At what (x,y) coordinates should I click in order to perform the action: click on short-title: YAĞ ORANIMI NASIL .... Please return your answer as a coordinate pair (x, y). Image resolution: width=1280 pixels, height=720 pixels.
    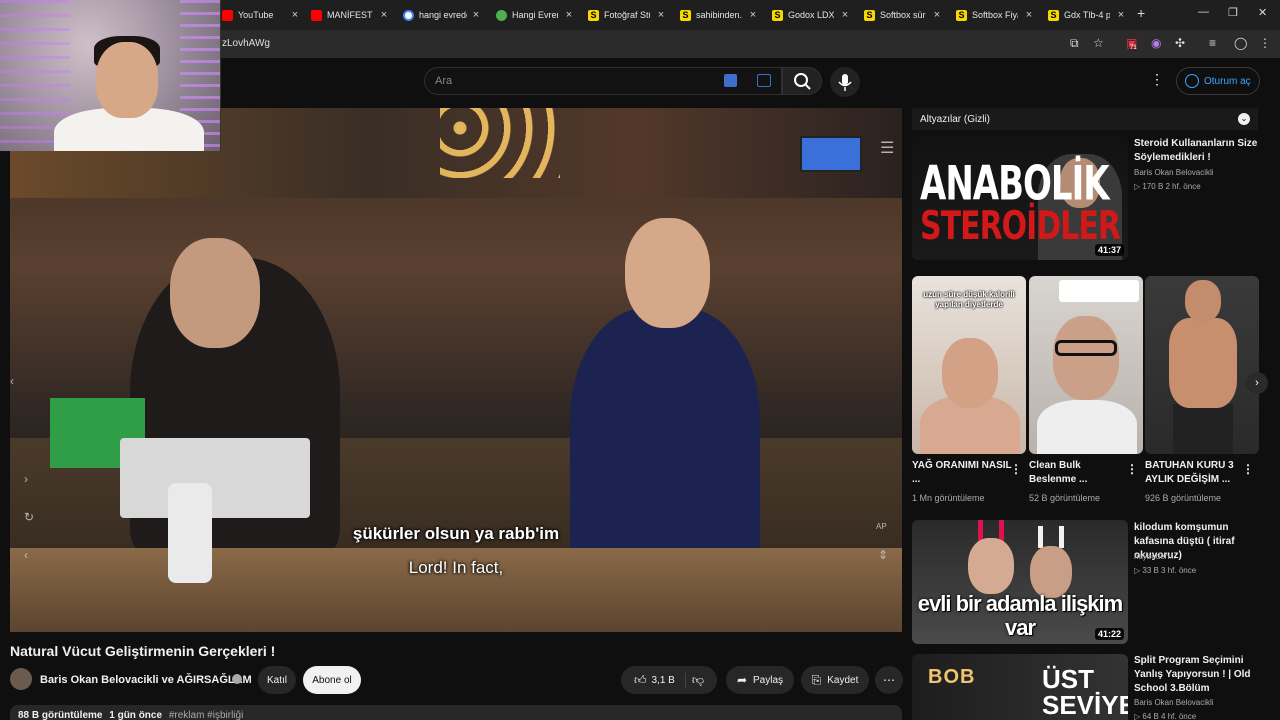
    Looking at the image, I should click on (962, 473).